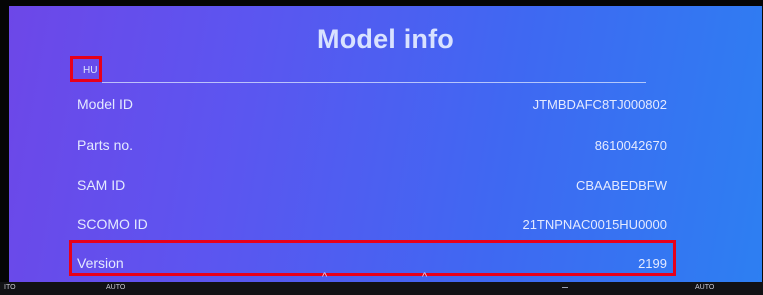 The image size is (763, 295). Describe the element at coordinates (112, 224) in the screenshot. I see `scomo-id-label: SCOMO ID` at that location.